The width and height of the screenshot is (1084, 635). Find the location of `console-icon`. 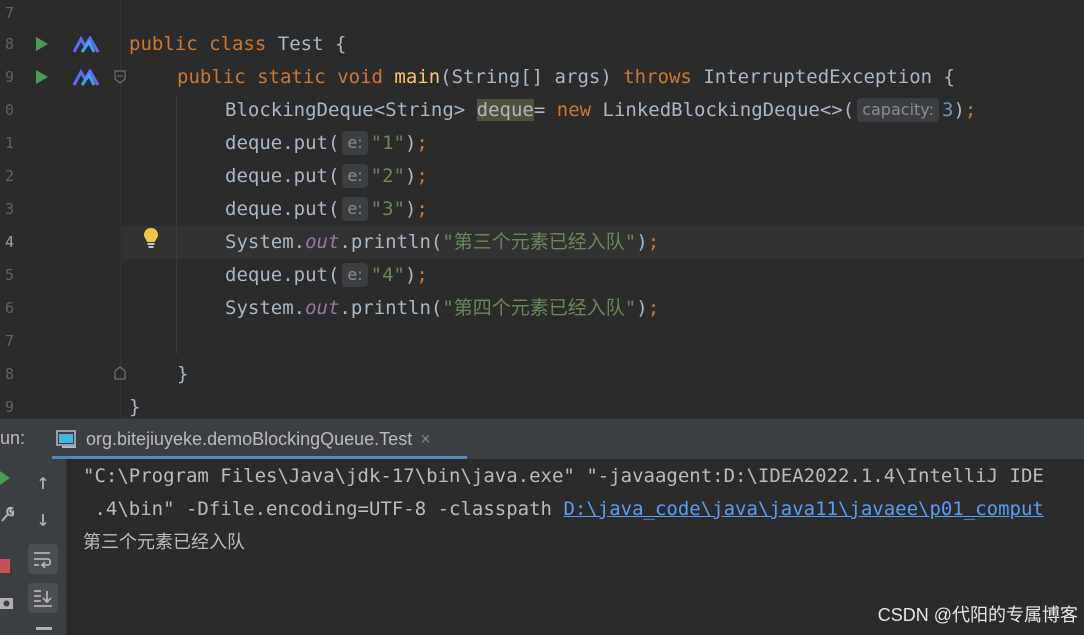

console-icon is located at coordinates (66, 439).